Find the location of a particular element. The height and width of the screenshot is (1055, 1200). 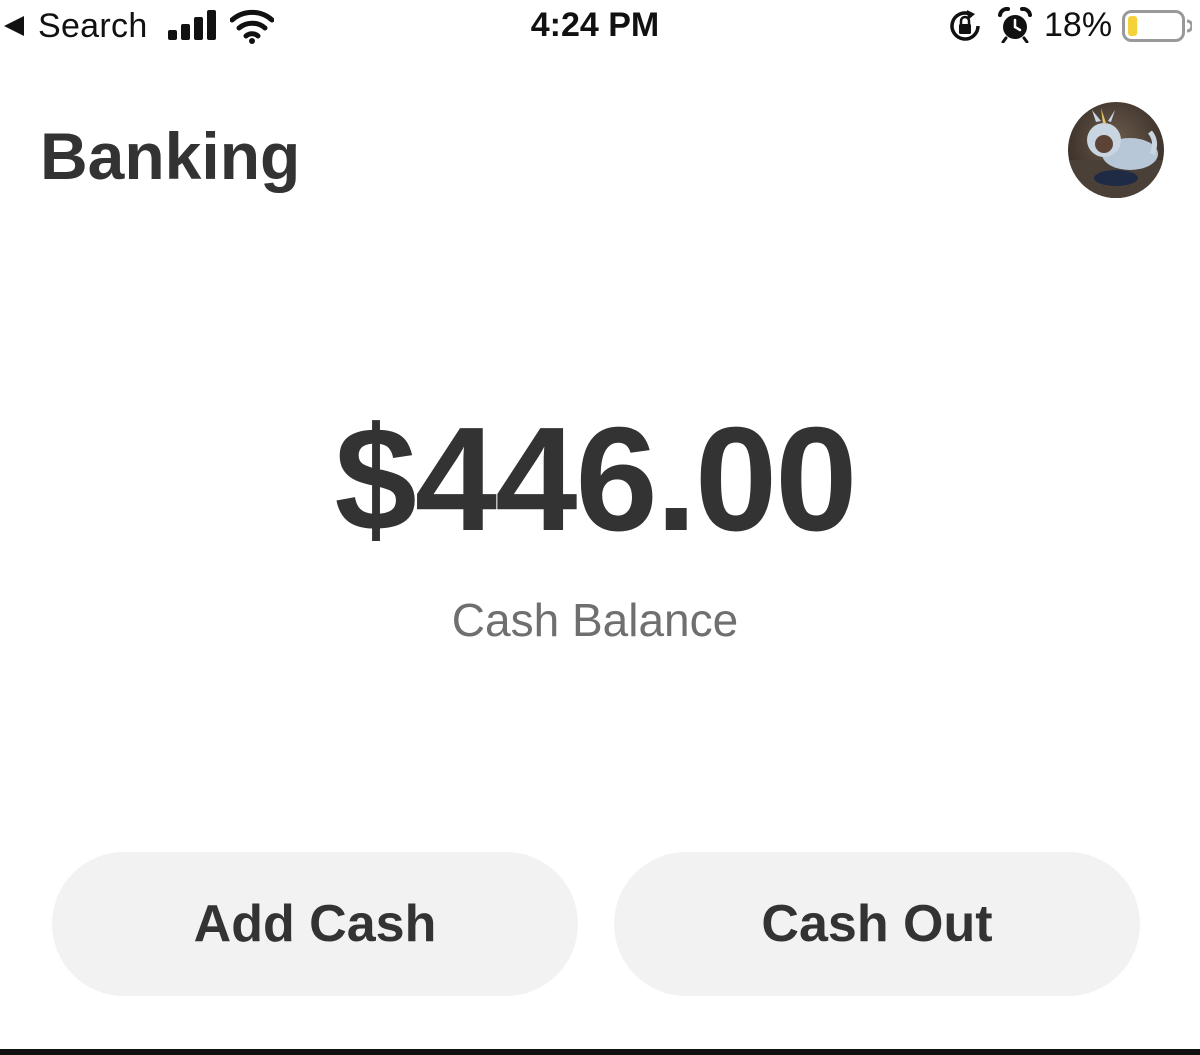

alarm-icon is located at coordinates (1015, 25).